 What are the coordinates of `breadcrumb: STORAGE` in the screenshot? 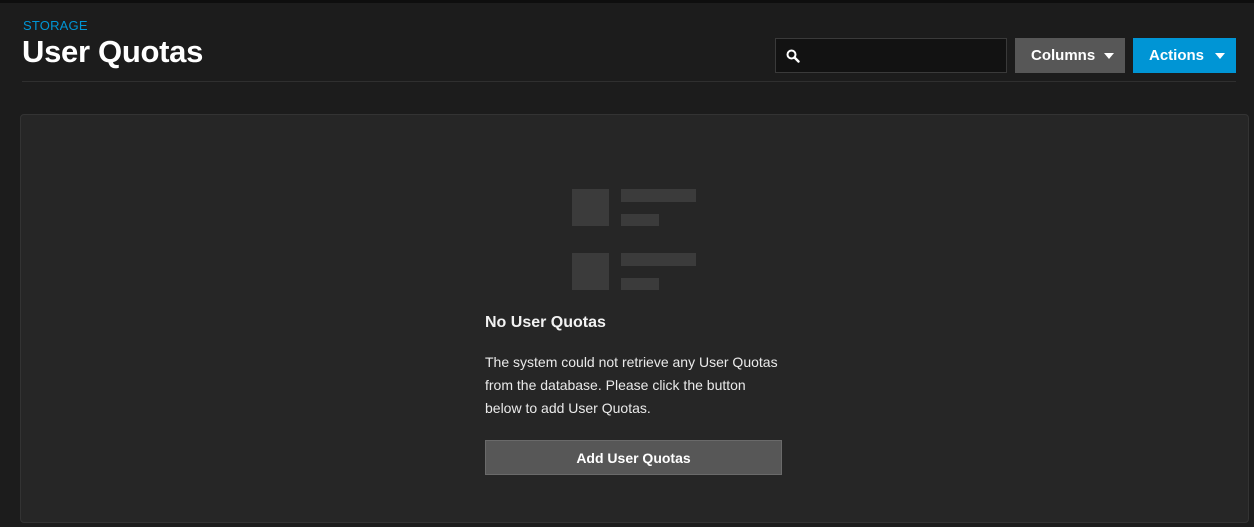 It's located at (55, 25).